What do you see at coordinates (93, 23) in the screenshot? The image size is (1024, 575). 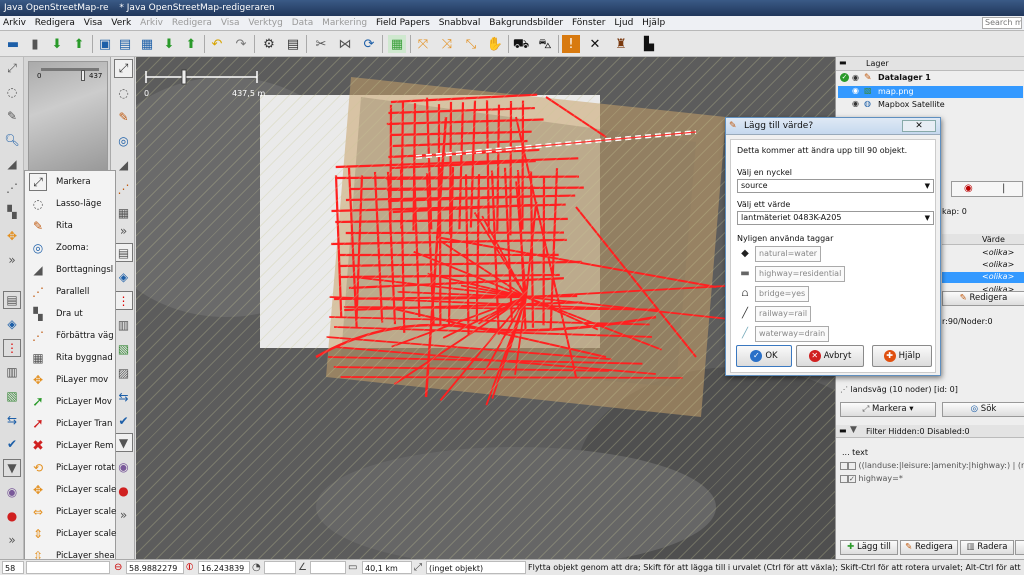 I see `menu-visa: Visa` at bounding box center [93, 23].